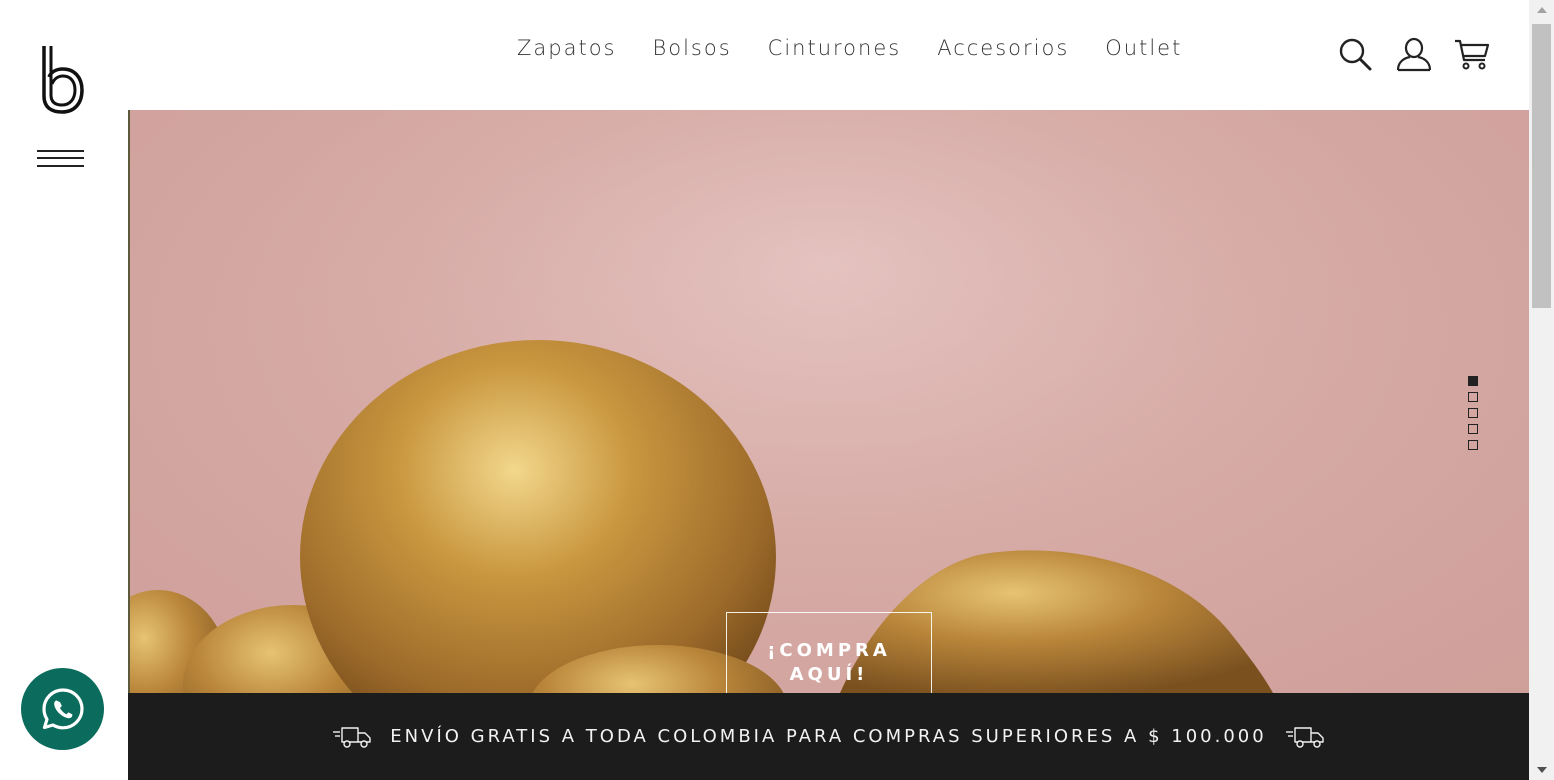 The image size is (1554, 780). Describe the element at coordinates (1356, 54) in the screenshot. I see `search-icon` at that location.